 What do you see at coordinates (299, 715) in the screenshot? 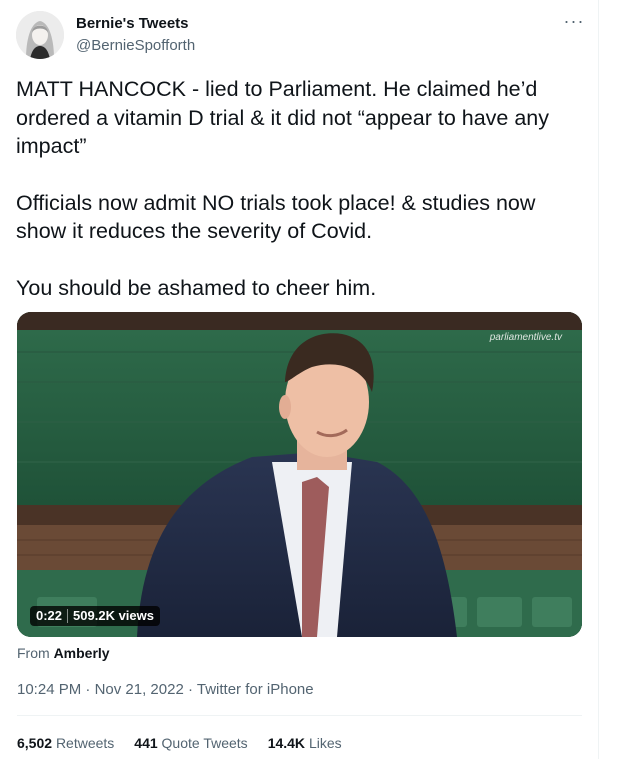
I see `divider` at bounding box center [299, 715].